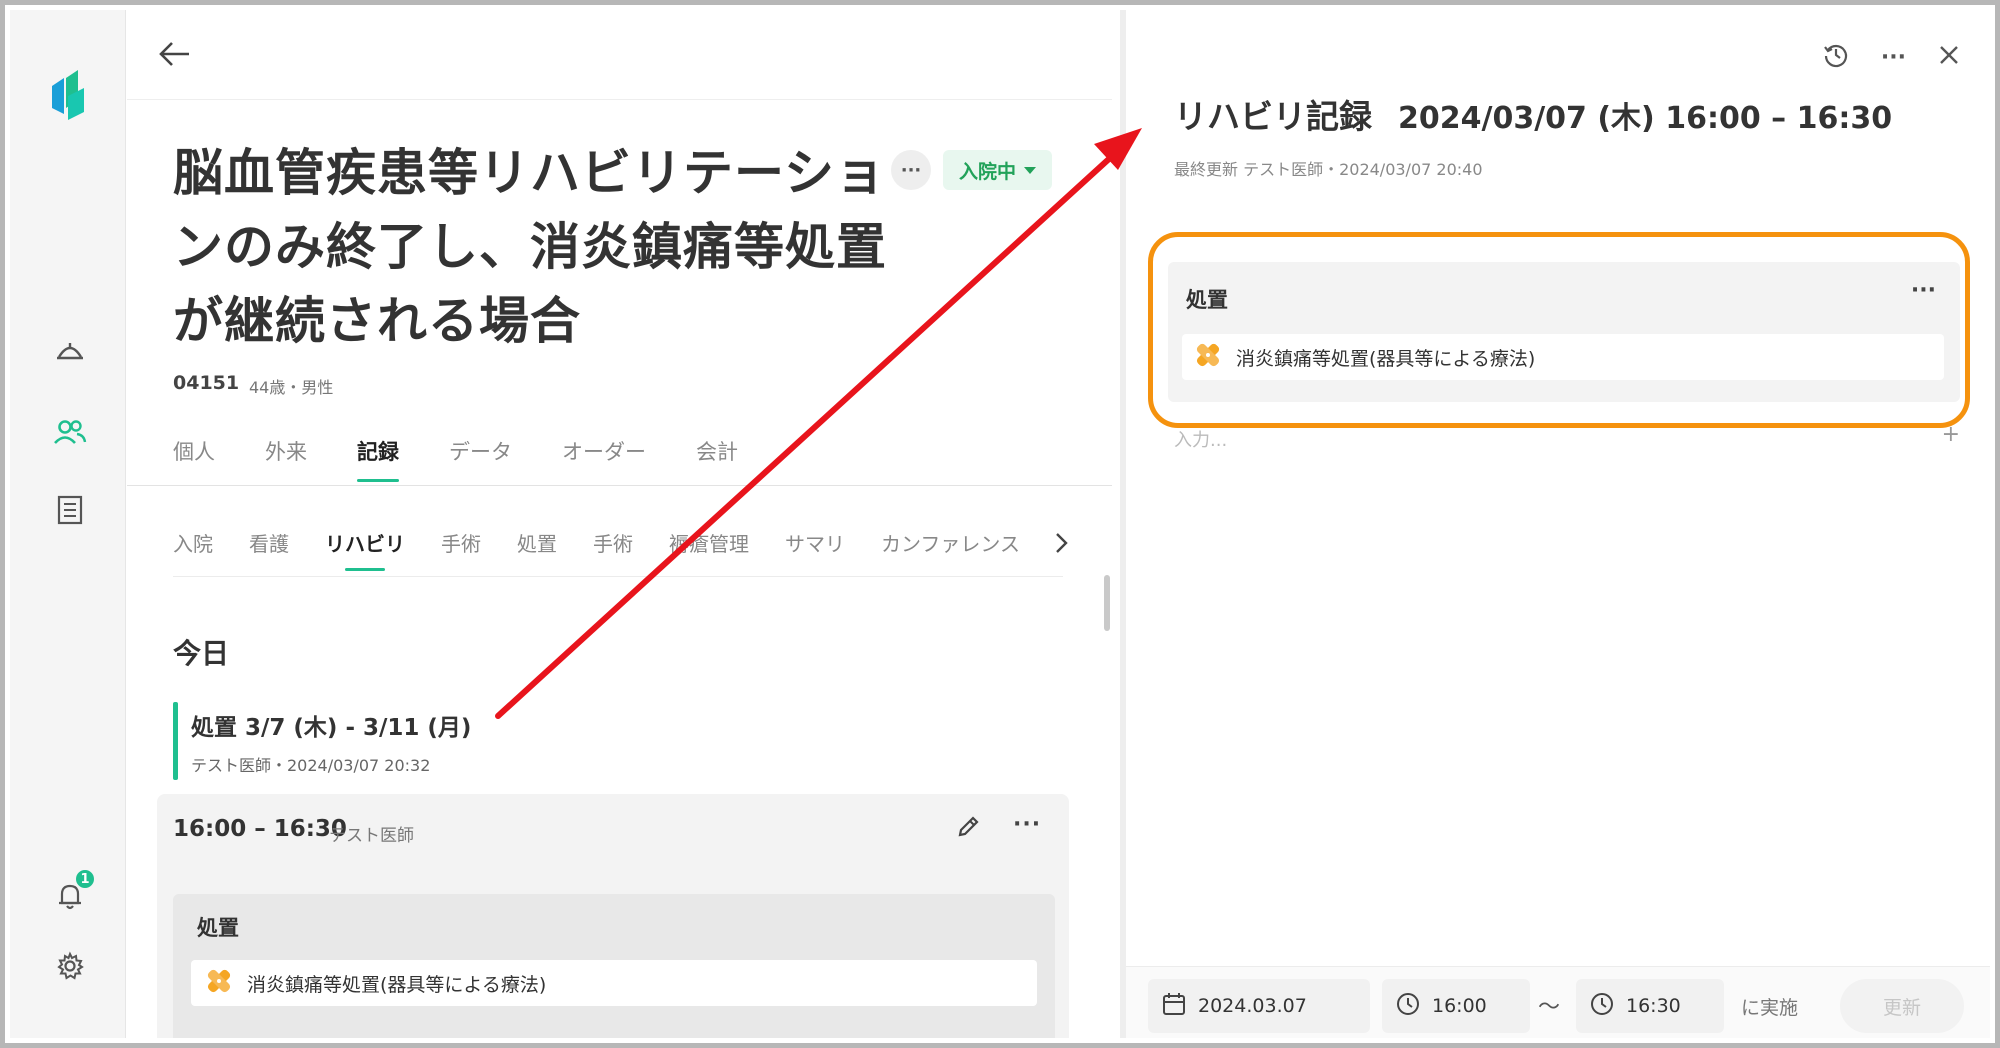 The width and height of the screenshot is (2000, 1048). I want to click on record-title: 処置 3/7 (木) - 3/11 (月), so click(331, 725).